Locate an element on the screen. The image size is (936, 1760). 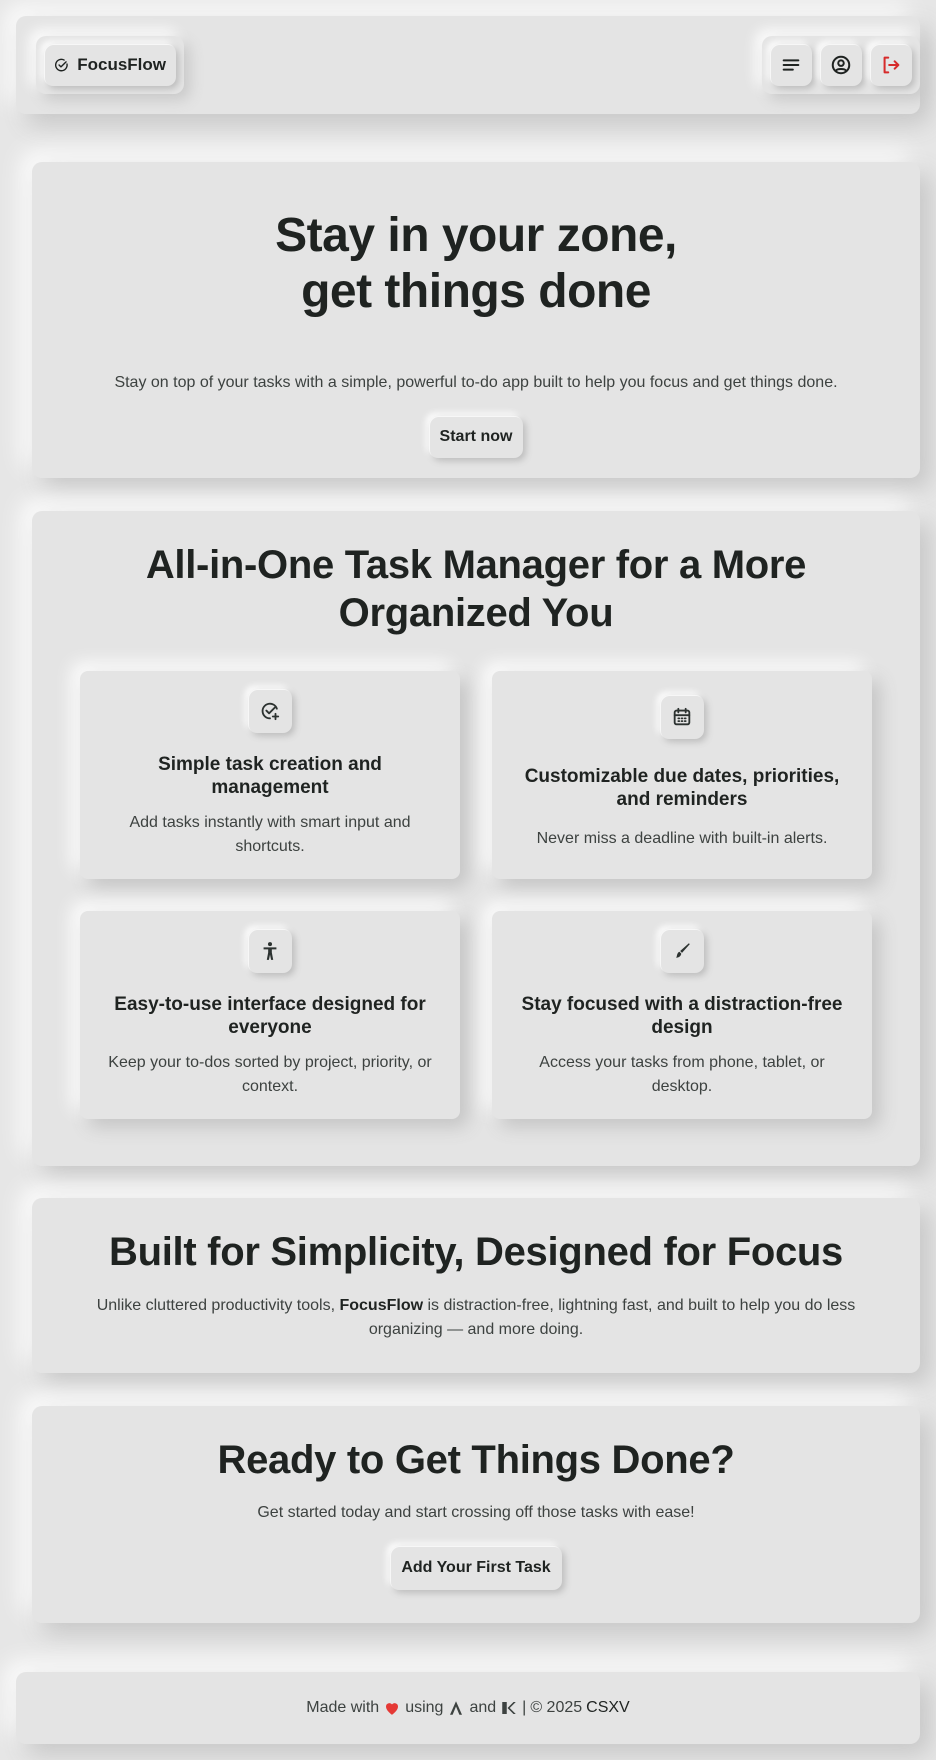
logout-button is located at coordinates (891, 65).